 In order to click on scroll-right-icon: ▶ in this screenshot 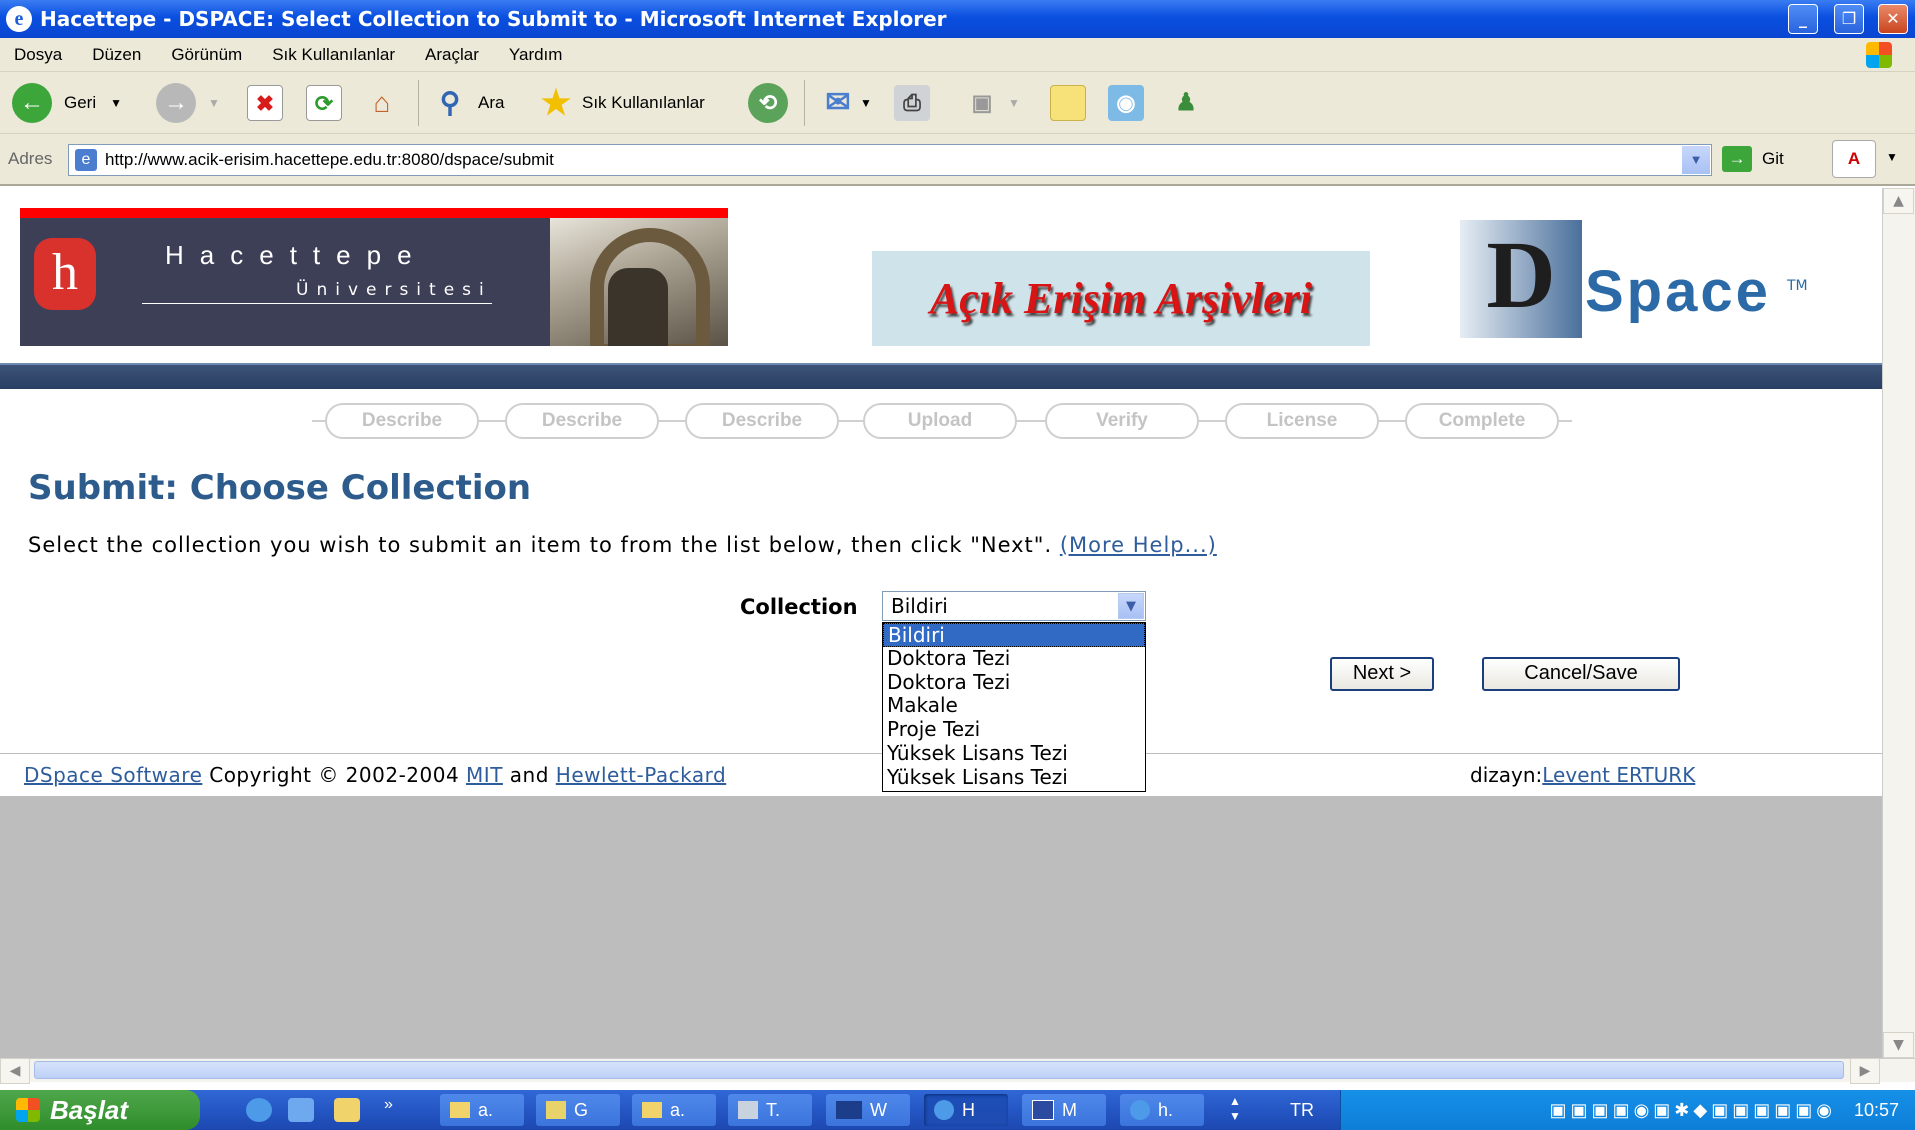, I will do `click(1865, 1071)`.